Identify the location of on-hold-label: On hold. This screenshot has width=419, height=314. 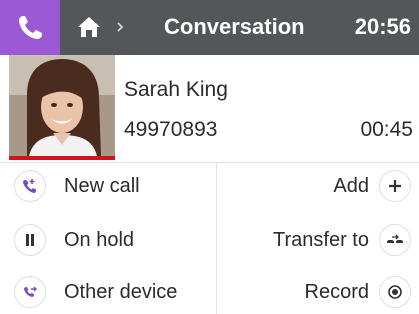
(99, 239).